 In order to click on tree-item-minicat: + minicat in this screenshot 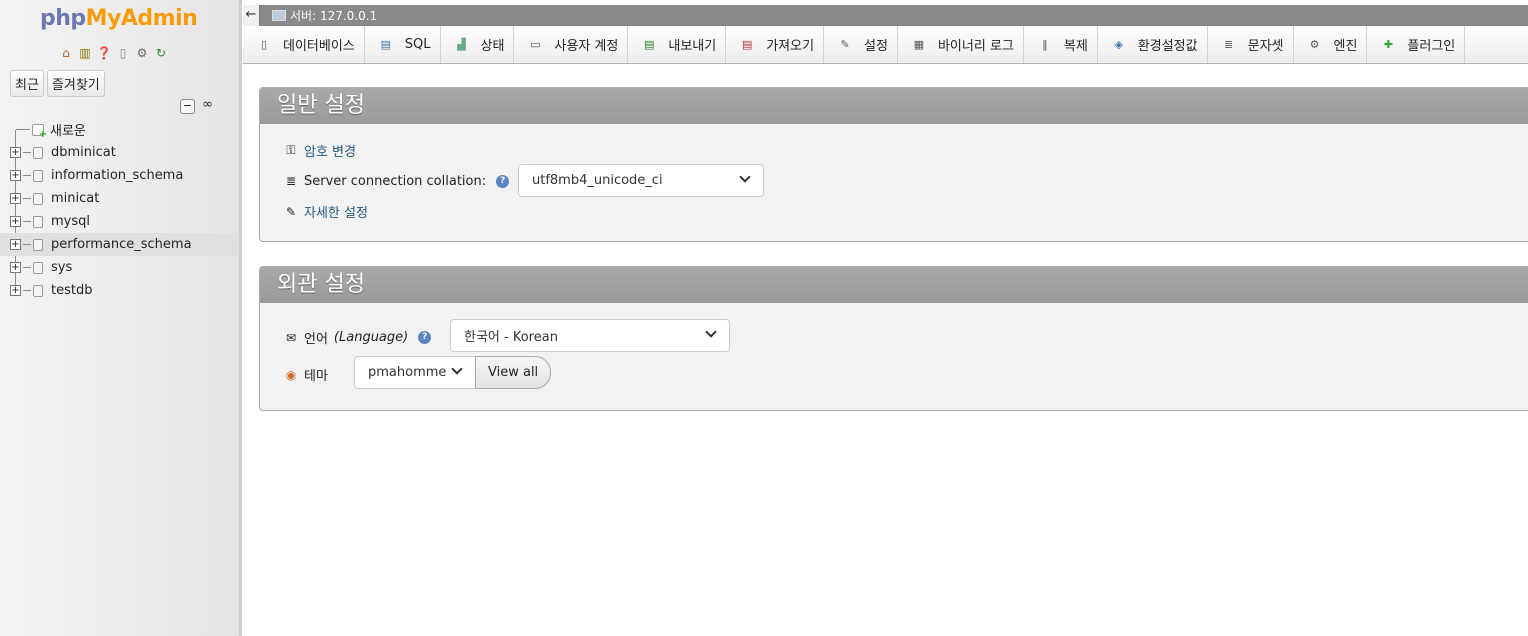, I will do `click(119, 198)`.